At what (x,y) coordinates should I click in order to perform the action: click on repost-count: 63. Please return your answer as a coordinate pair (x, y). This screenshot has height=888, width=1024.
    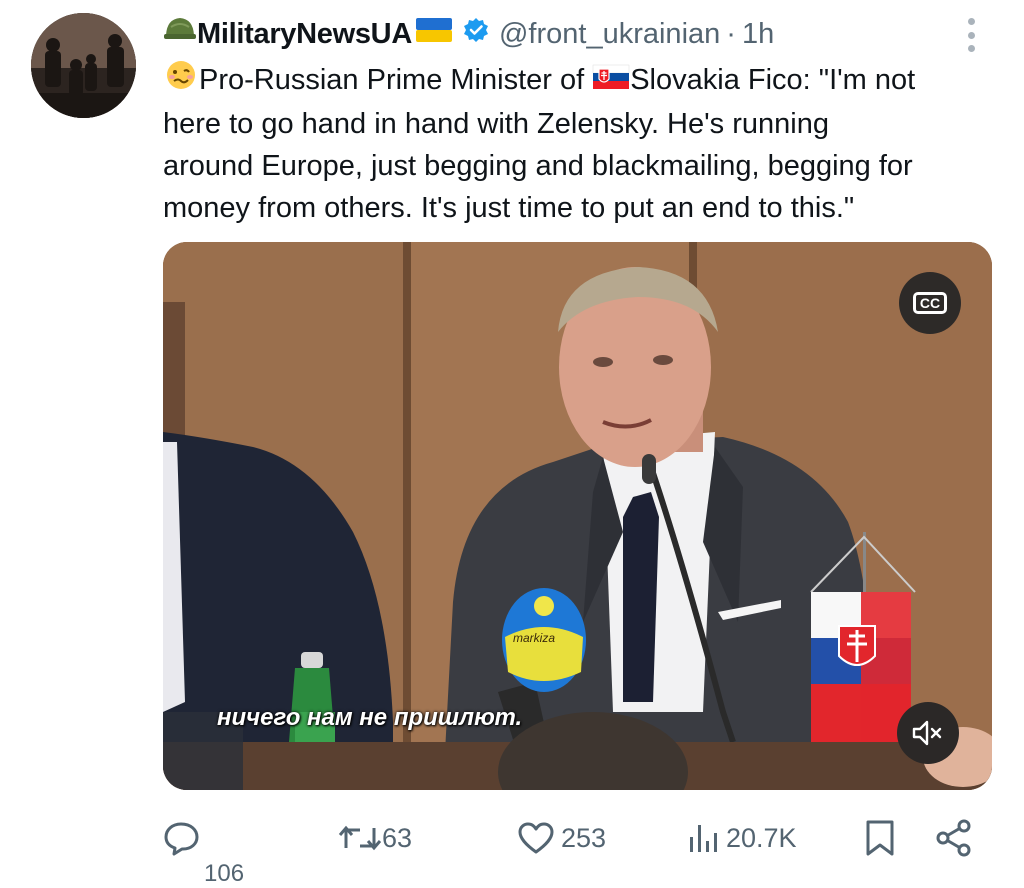
    Looking at the image, I should click on (397, 837).